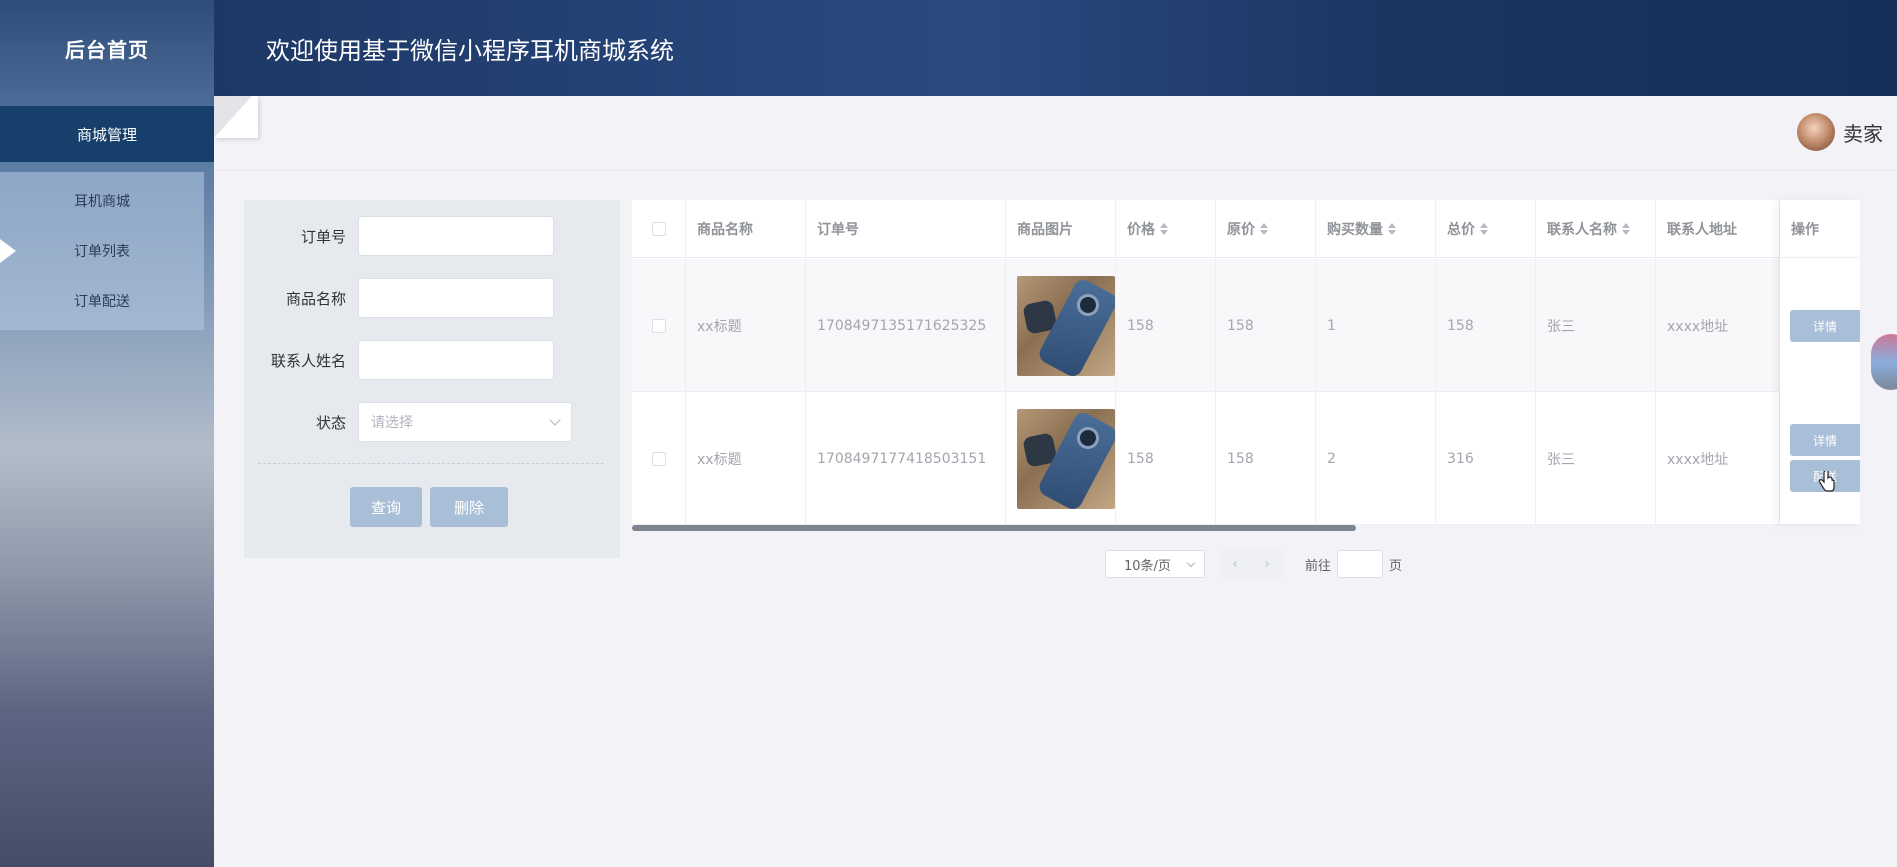 The height and width of the screenshot is (867, 1897). What do you see at coordinates (469, 507) in the screenshot?
I see `delete-button: 删除` at bounding box center [469, 507].